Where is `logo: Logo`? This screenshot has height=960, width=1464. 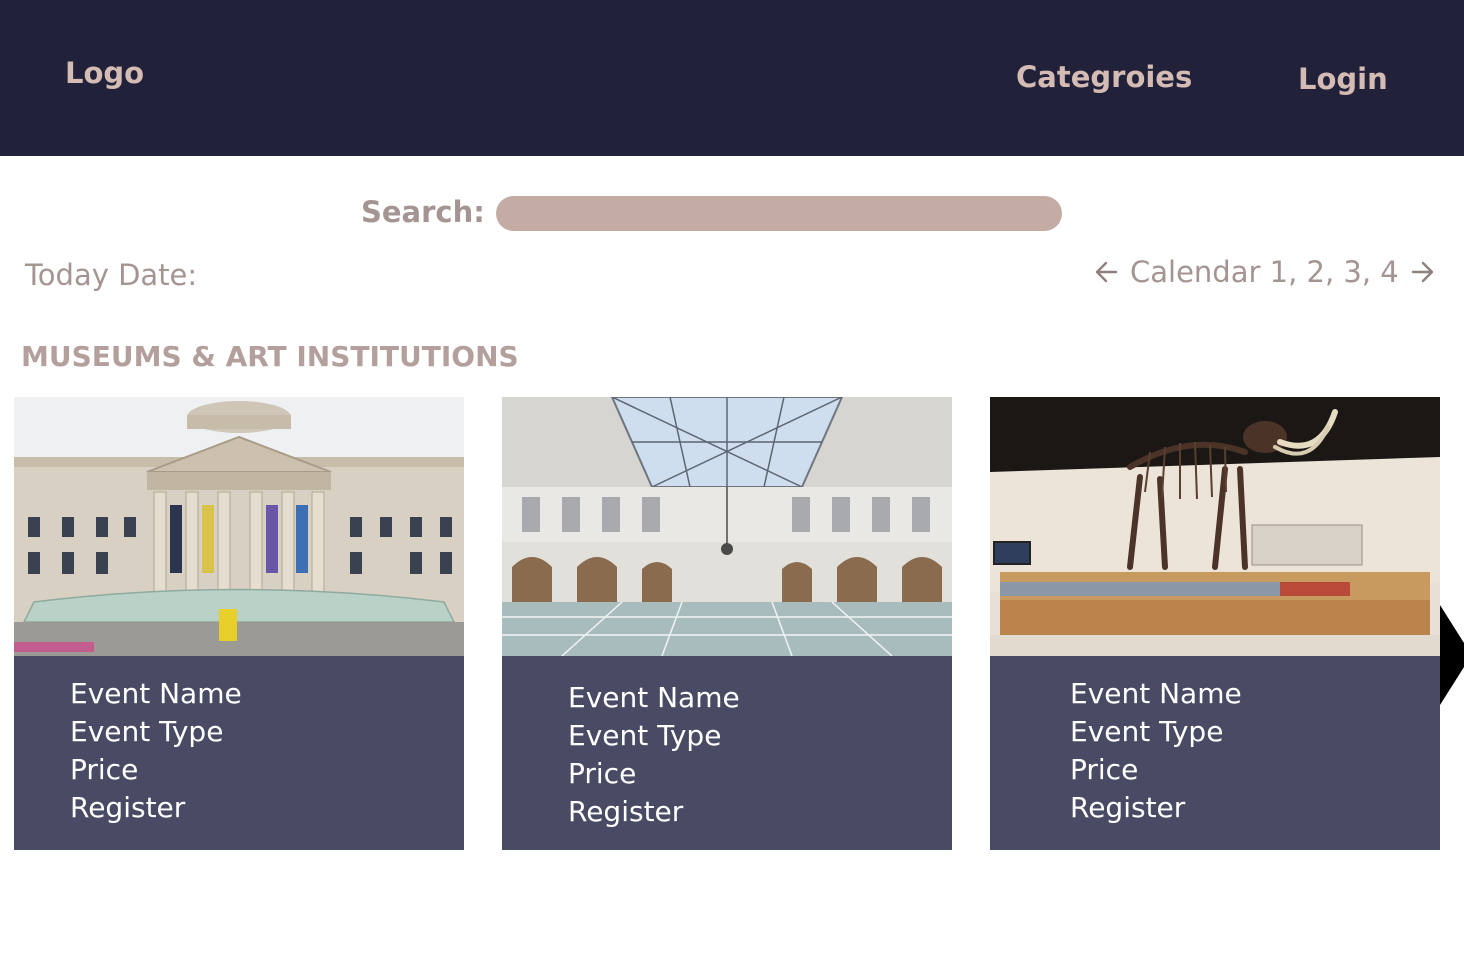
logo: Logo is located at coordinates (104, 73).